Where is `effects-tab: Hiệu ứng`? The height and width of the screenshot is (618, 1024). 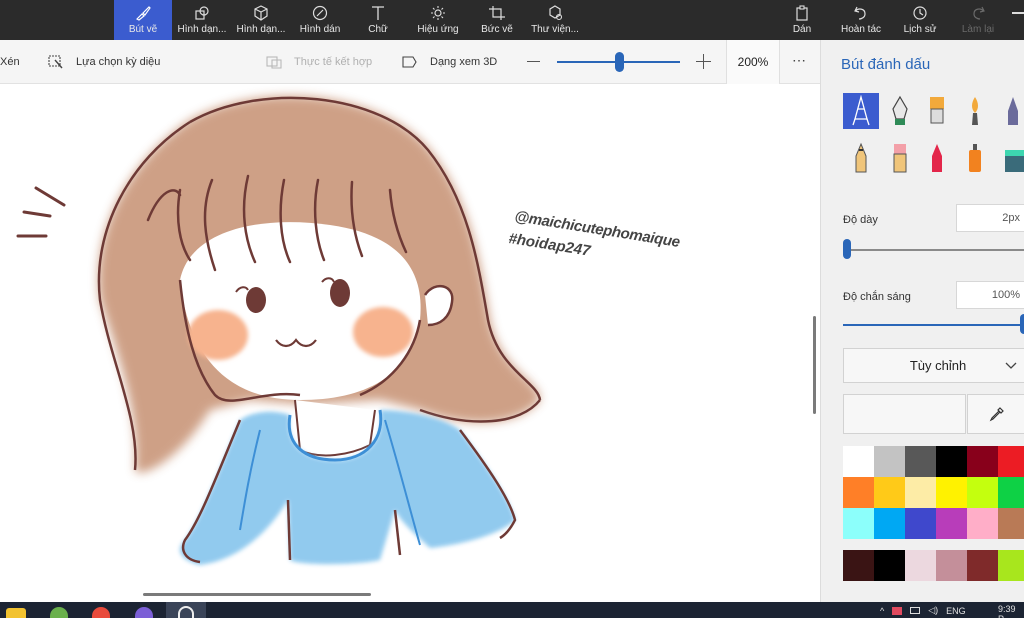
effects-tab: Hiệu ứng is located at coordinates (438, 20).